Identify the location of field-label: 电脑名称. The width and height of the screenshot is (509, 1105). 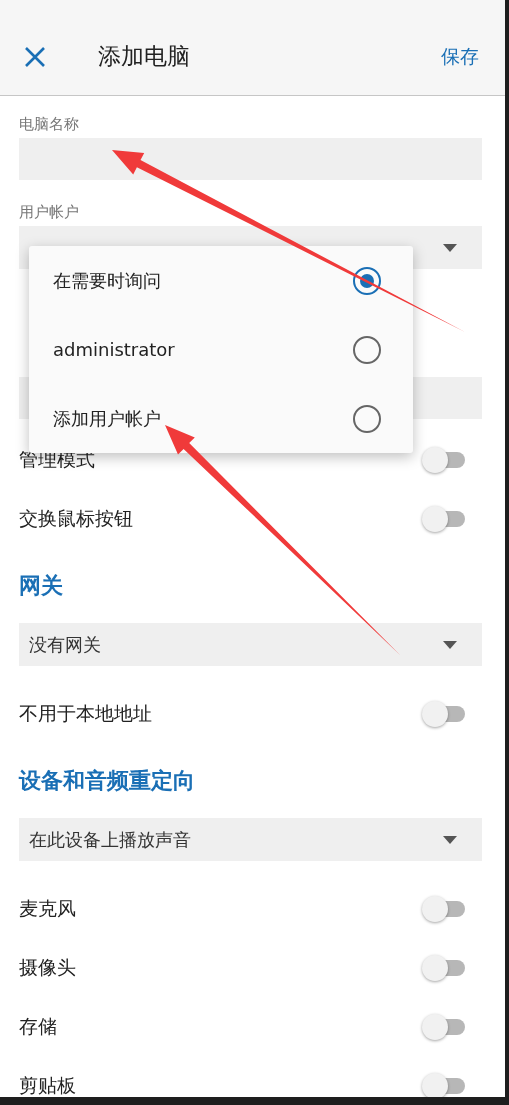
(49, 124).